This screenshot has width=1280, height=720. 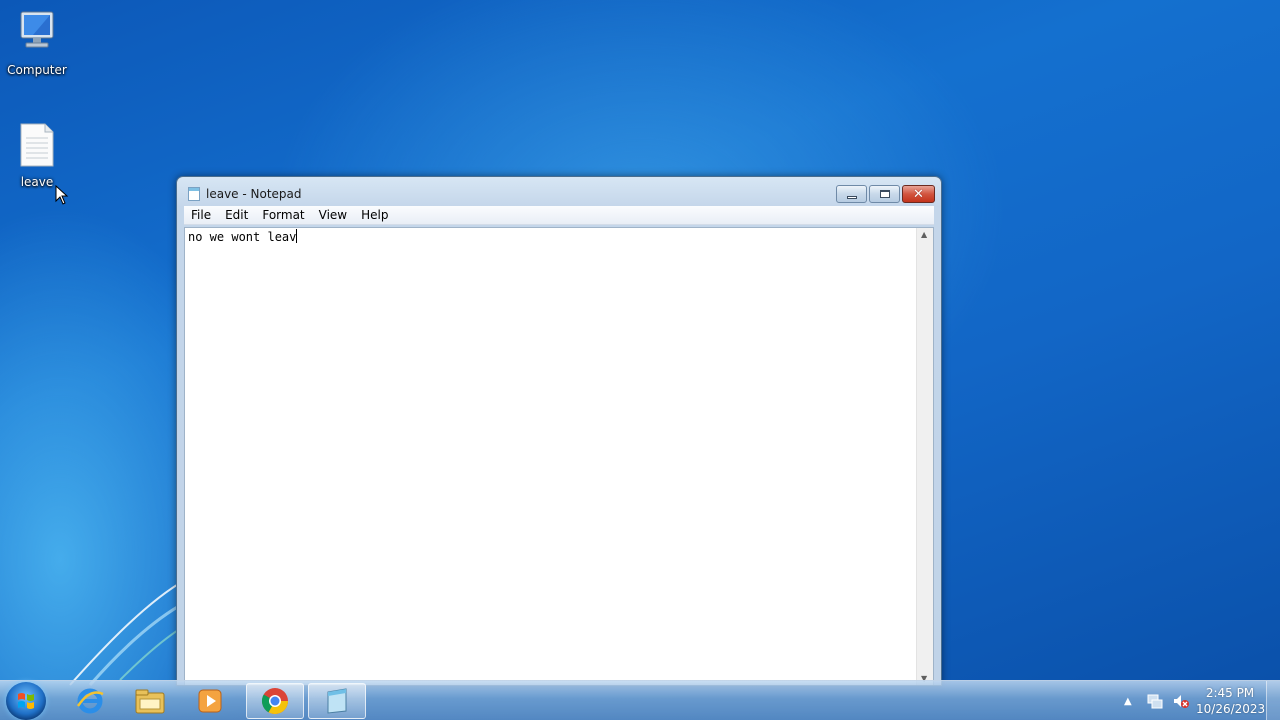 I want to click on maximize-icon, so click(x=884, y=194).